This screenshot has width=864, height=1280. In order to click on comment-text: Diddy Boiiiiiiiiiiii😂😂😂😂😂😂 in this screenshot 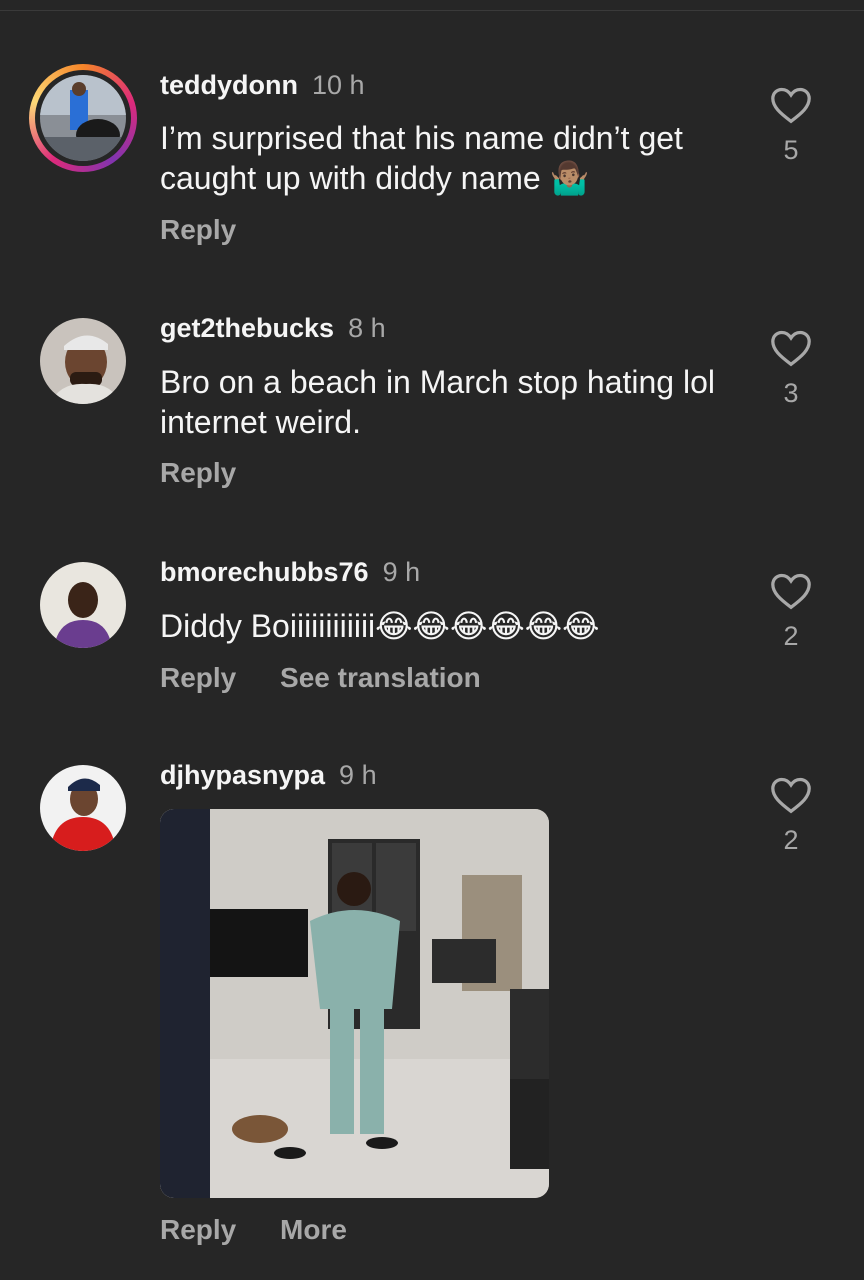, I will do `click(380, 626)`.